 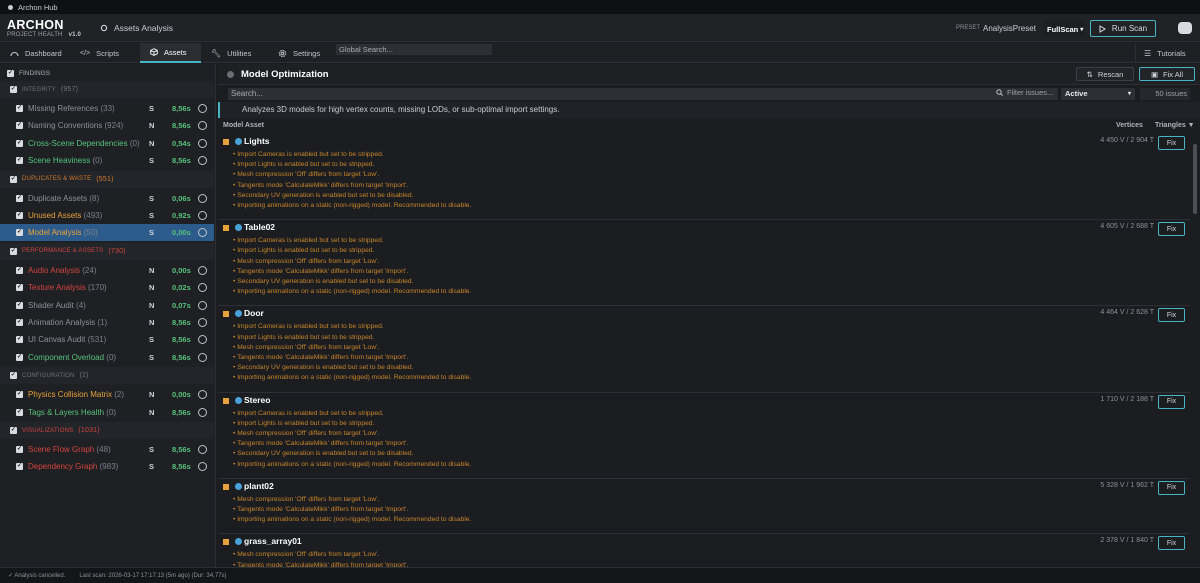 I want to click on sidebar-item: ✓ Texture Analysis (170) N 0,02s, so click(x=107, y=287).